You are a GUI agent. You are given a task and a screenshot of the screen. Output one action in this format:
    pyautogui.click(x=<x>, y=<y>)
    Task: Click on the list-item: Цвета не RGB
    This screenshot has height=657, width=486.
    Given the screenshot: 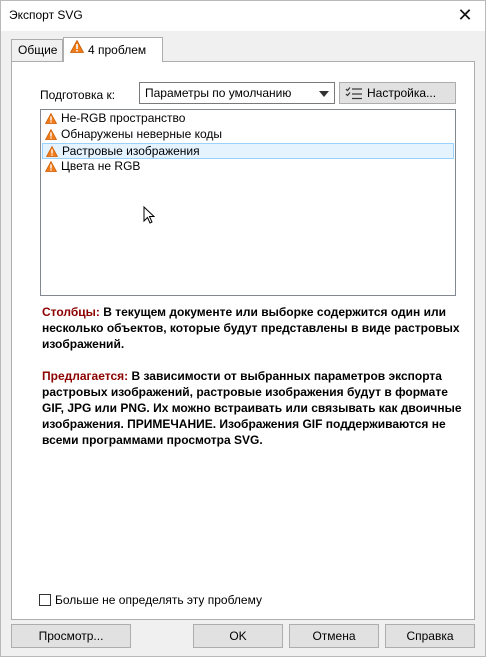 What is the action you would take?
    pyautogui.click(x=248, y=167)
    